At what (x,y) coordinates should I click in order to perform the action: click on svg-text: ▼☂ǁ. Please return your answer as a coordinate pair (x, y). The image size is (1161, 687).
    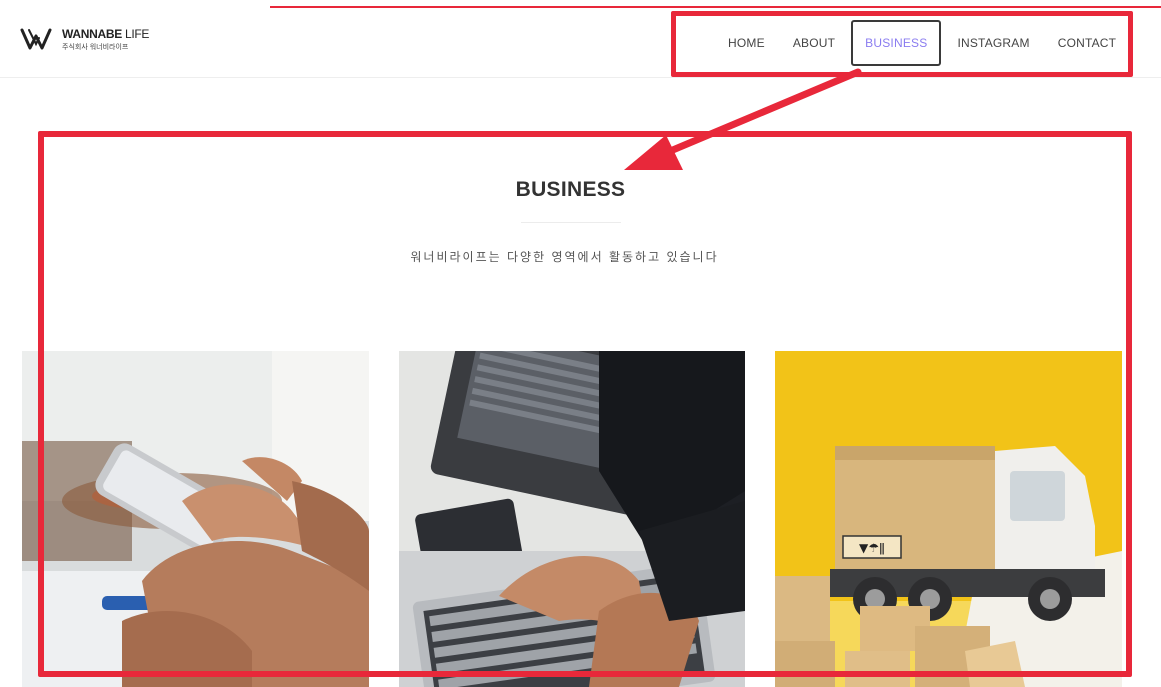
    Looking at the image, I should click on (872, 548).